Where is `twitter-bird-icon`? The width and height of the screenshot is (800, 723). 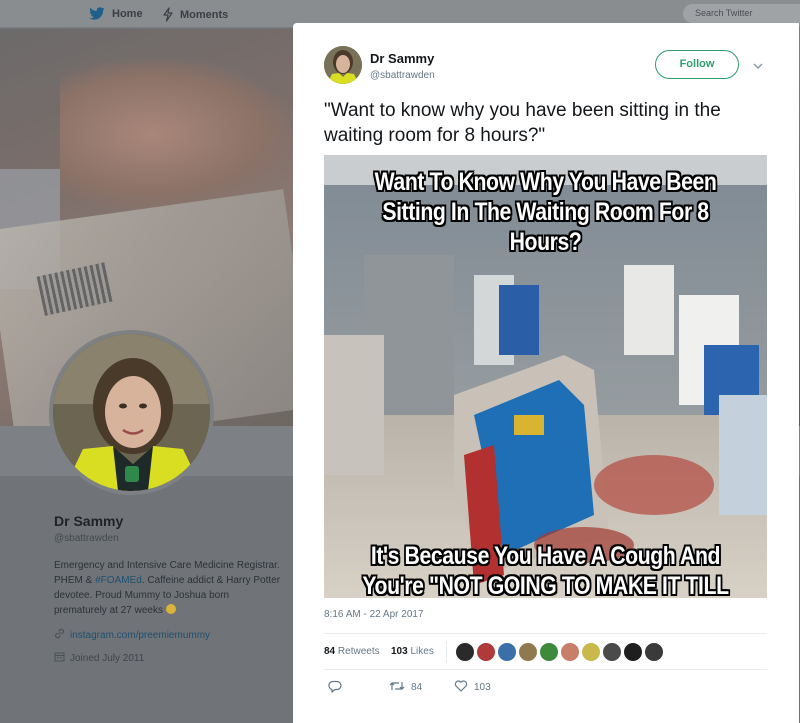 twitter-bird-icon is located at coordinates (97, 14).